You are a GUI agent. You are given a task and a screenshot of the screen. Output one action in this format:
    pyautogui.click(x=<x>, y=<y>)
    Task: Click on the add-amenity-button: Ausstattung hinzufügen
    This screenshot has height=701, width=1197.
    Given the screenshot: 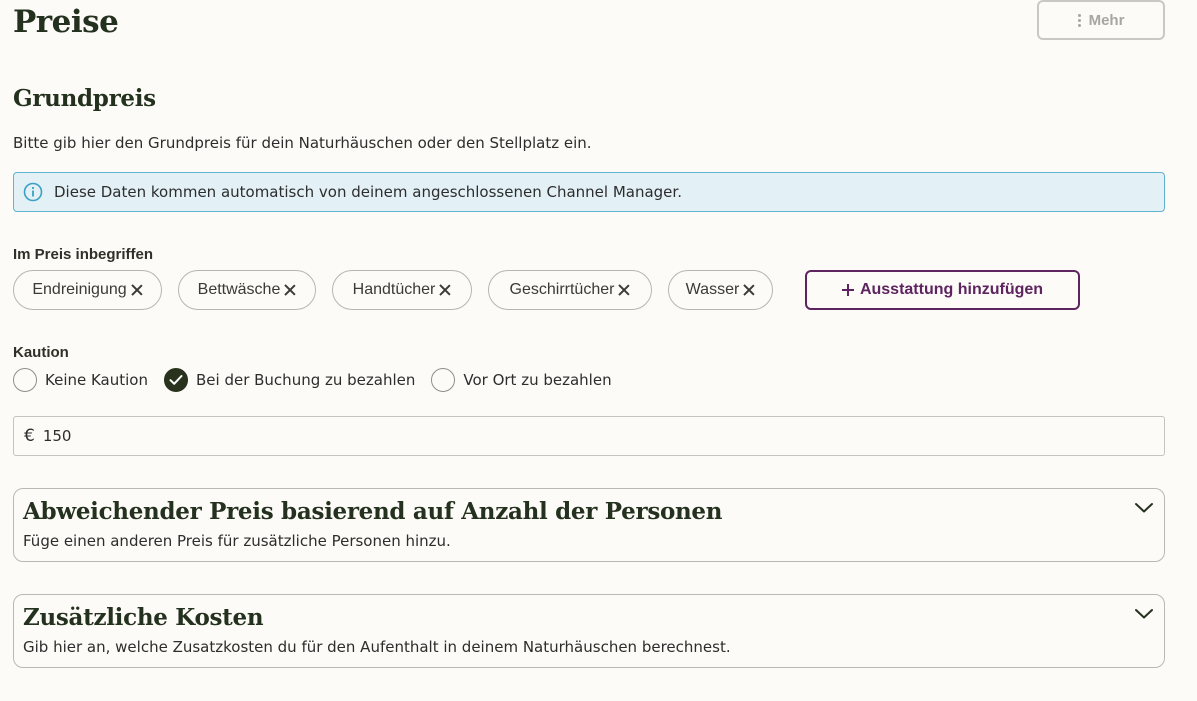 What is the action you would take?
    pyautogui.click(x=942, y=290)
    